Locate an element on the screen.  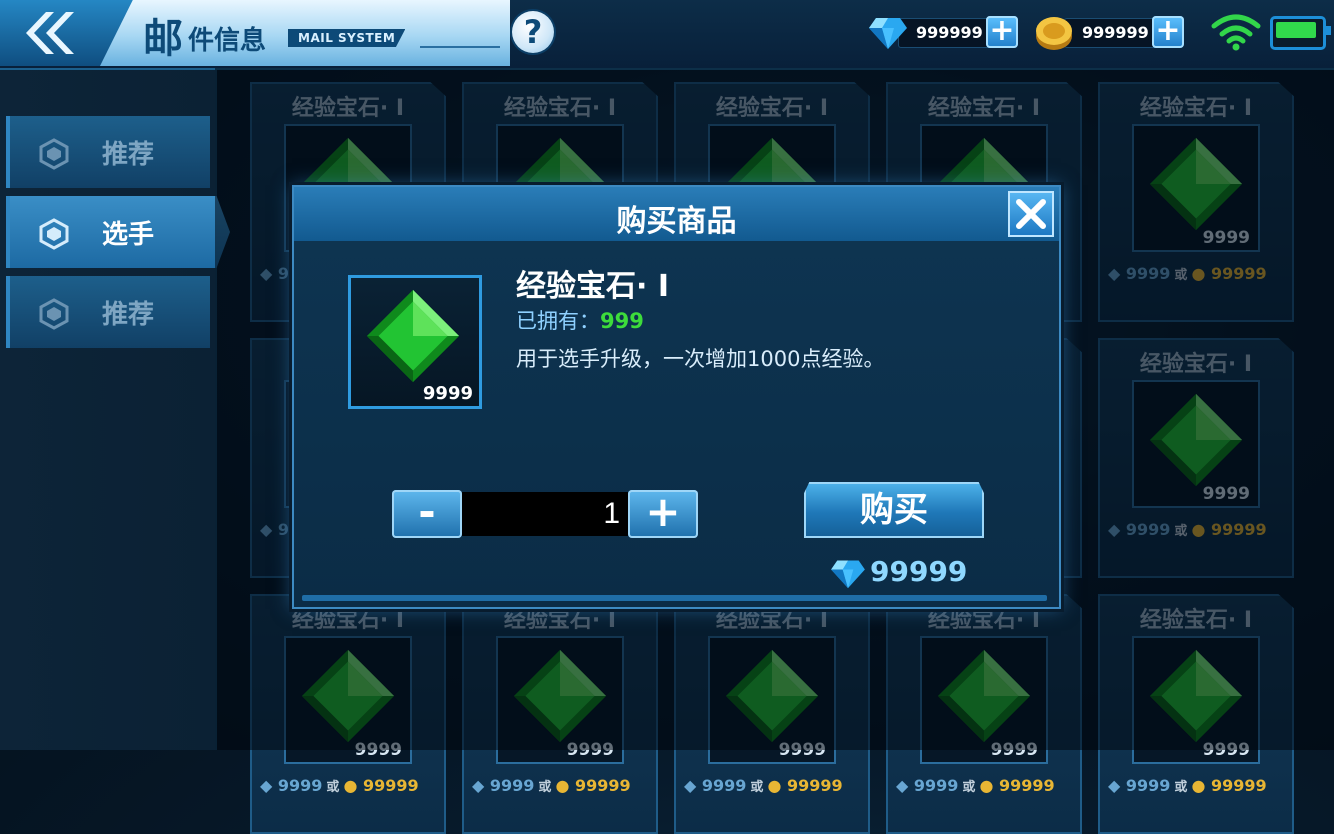
buy-button: 购买 is located at coordinates (894, 510).